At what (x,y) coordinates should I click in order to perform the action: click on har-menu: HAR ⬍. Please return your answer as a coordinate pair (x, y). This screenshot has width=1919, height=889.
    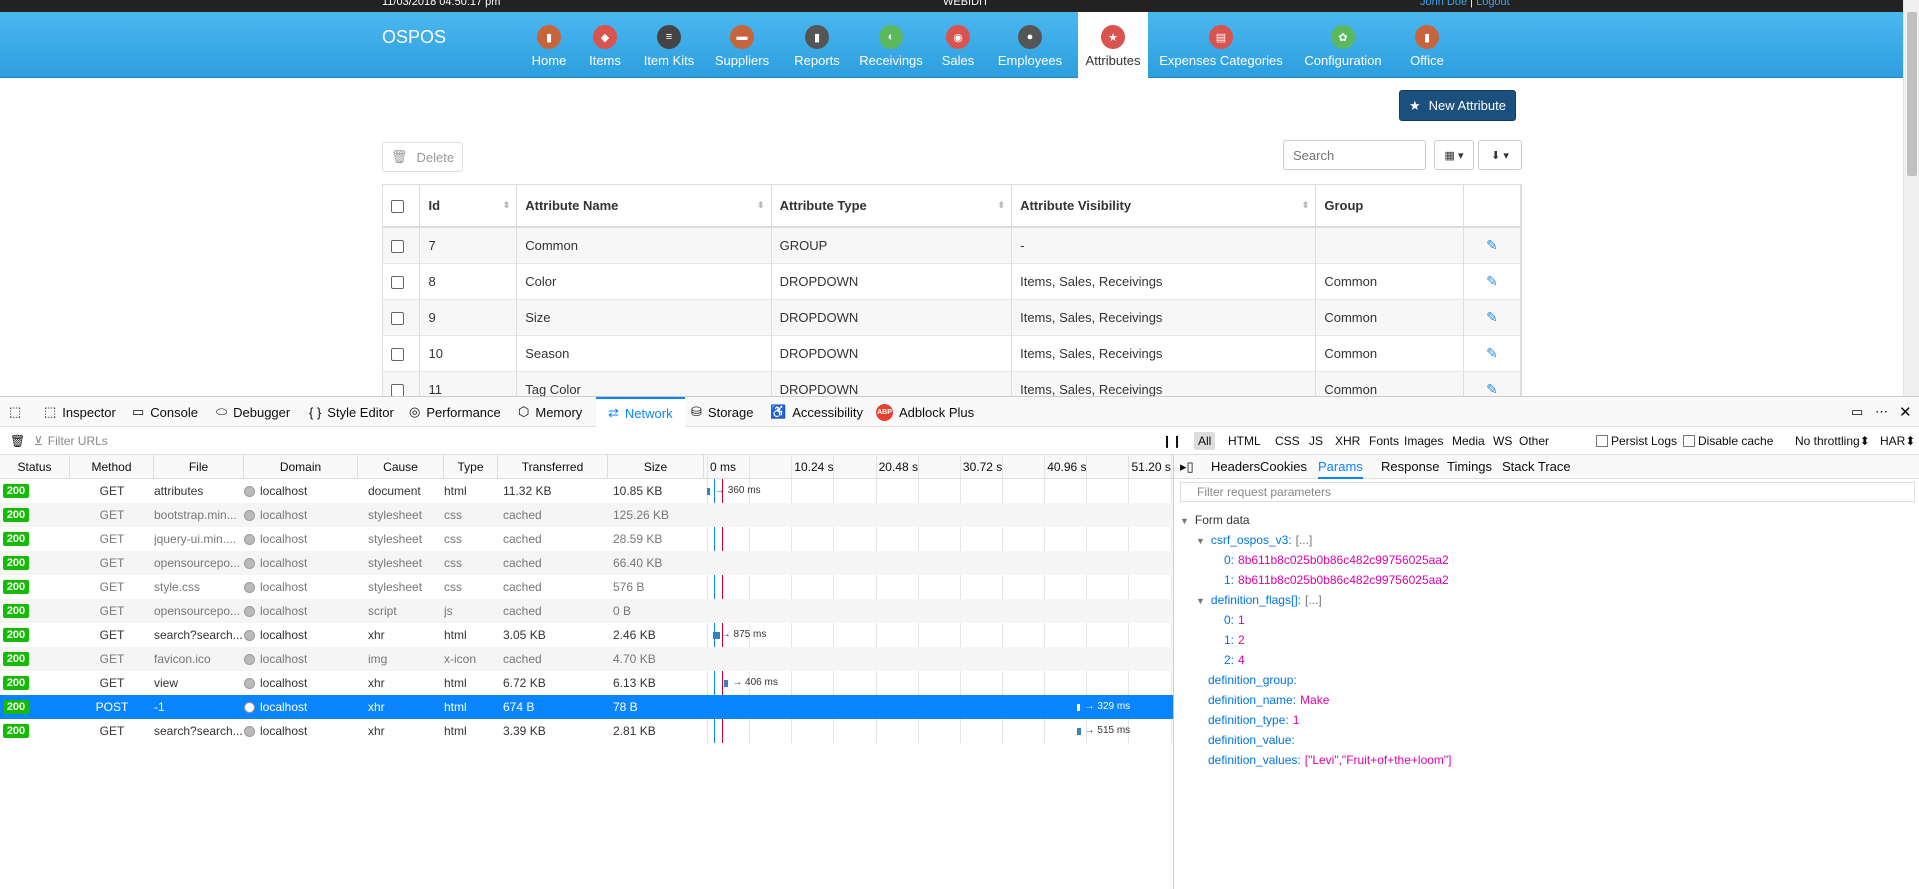
    Looking at the image, I should click on (1897, 441).